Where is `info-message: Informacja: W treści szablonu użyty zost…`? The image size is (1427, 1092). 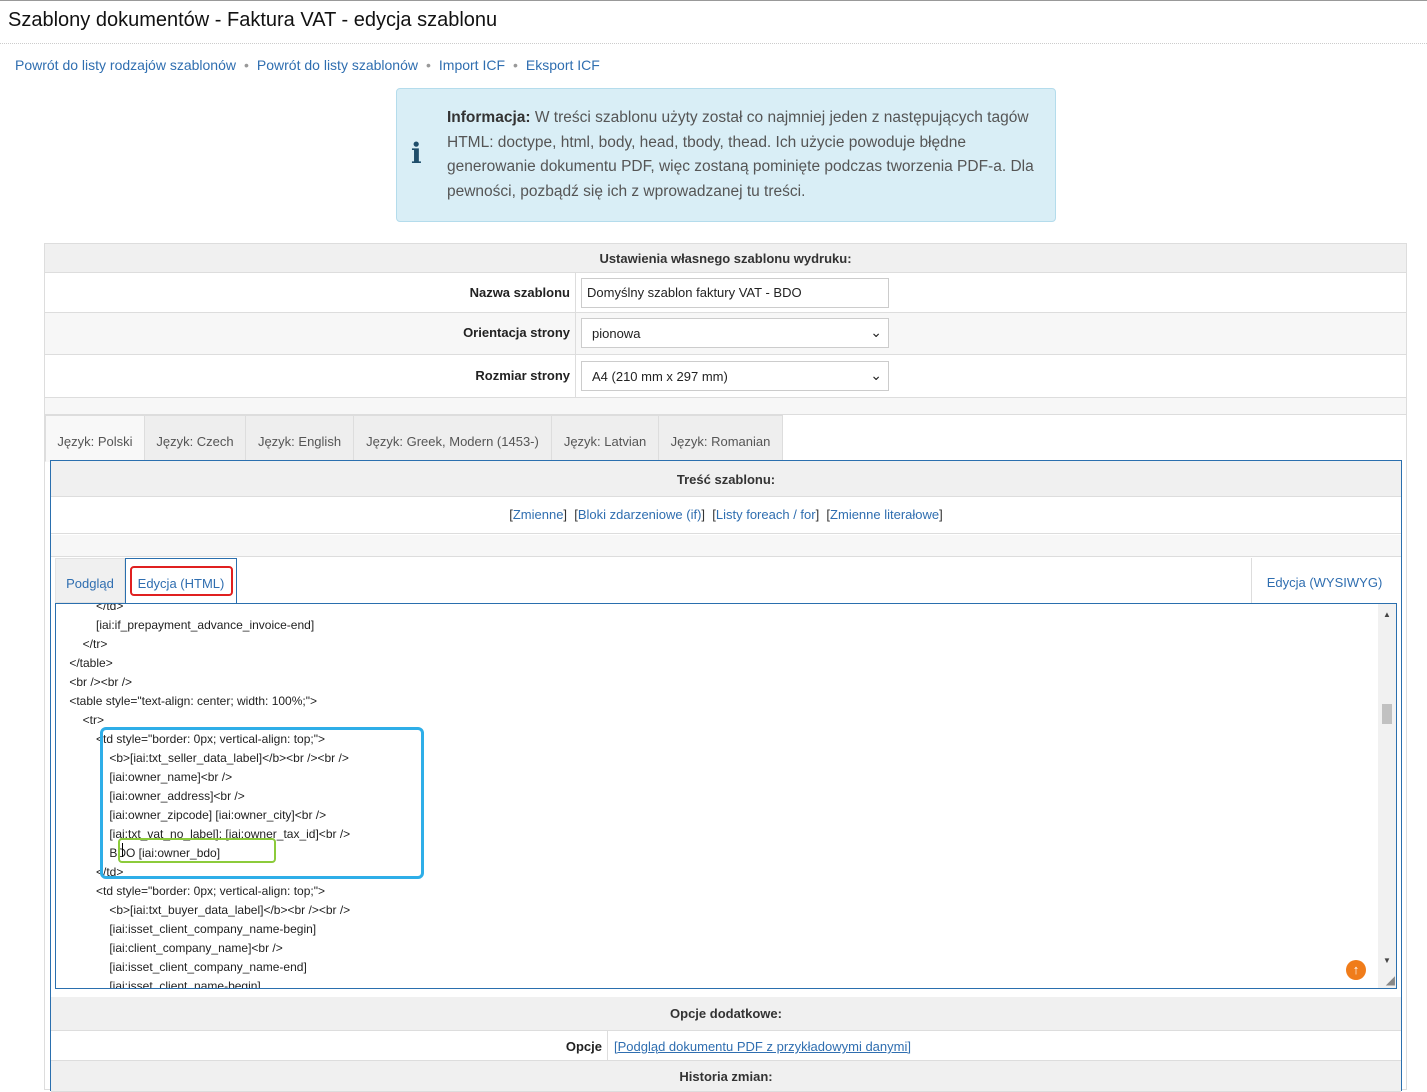
info-message: Informacja: W treści szablonu użyty zost… is located at coordinates (747, 155).